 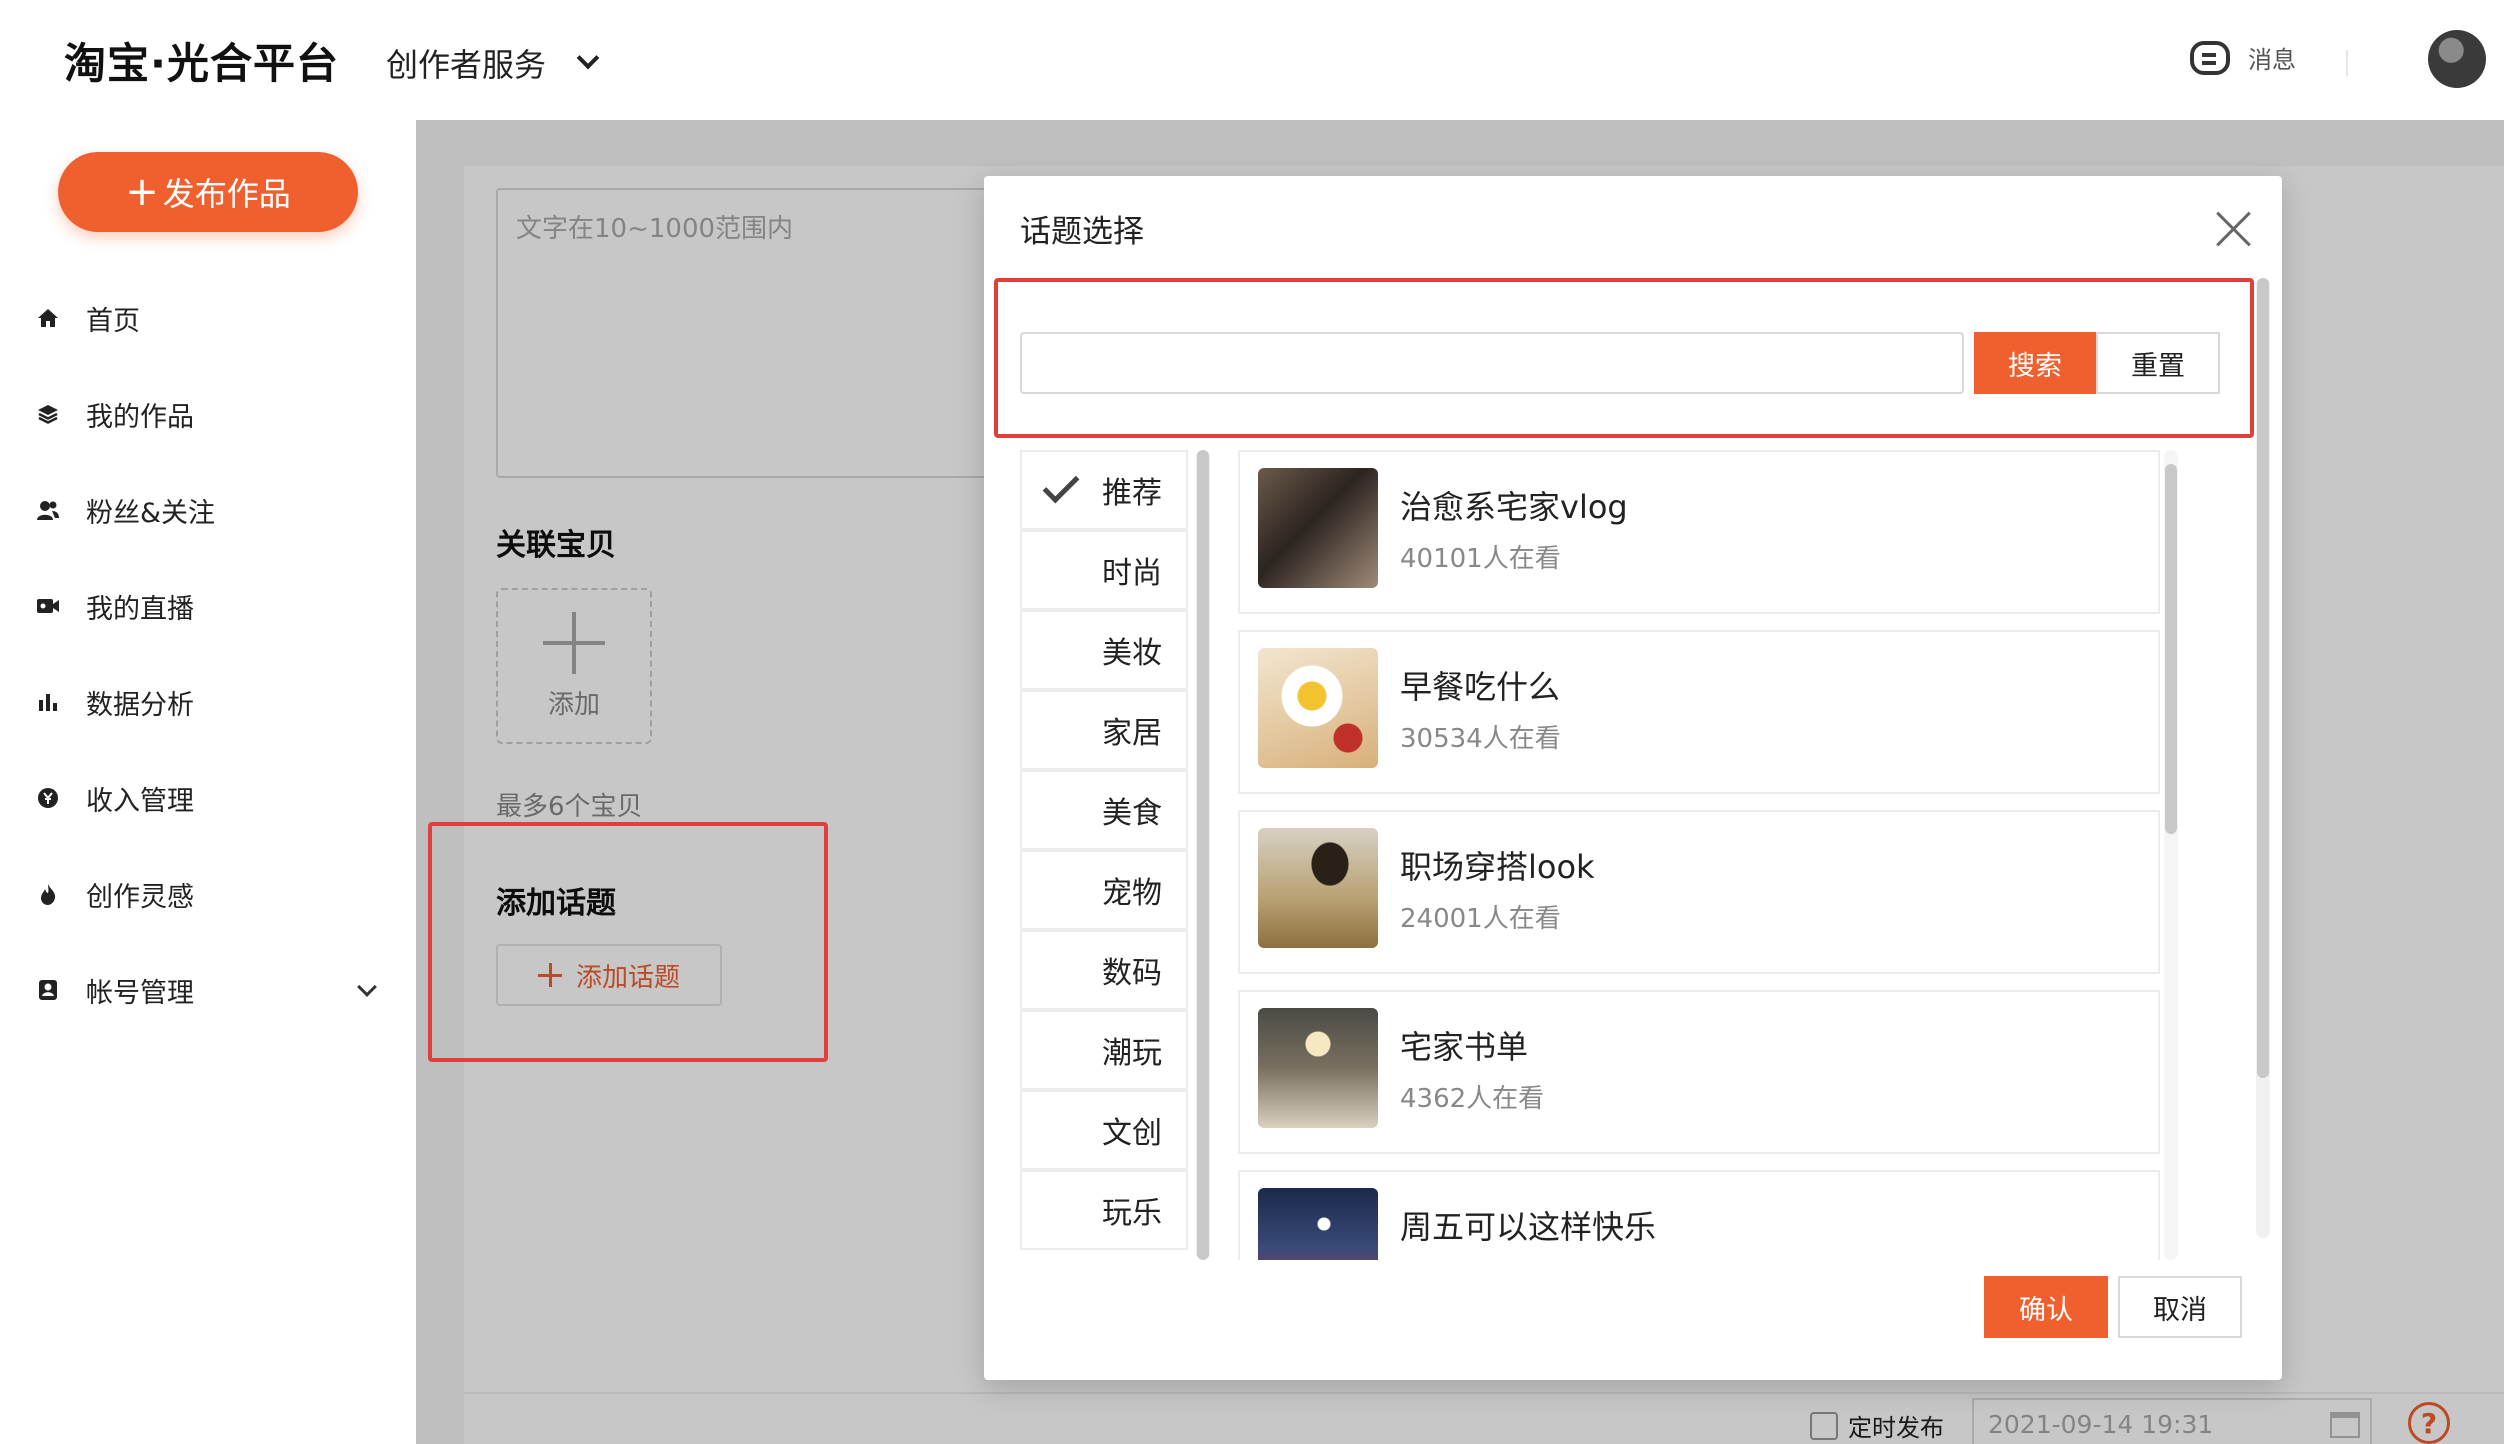 What do you see at coordinates (1699, 892) in the screenshot?
I see `topic-item: 职场穿搭look 24001人在看` at bounding box center [1699, 892].